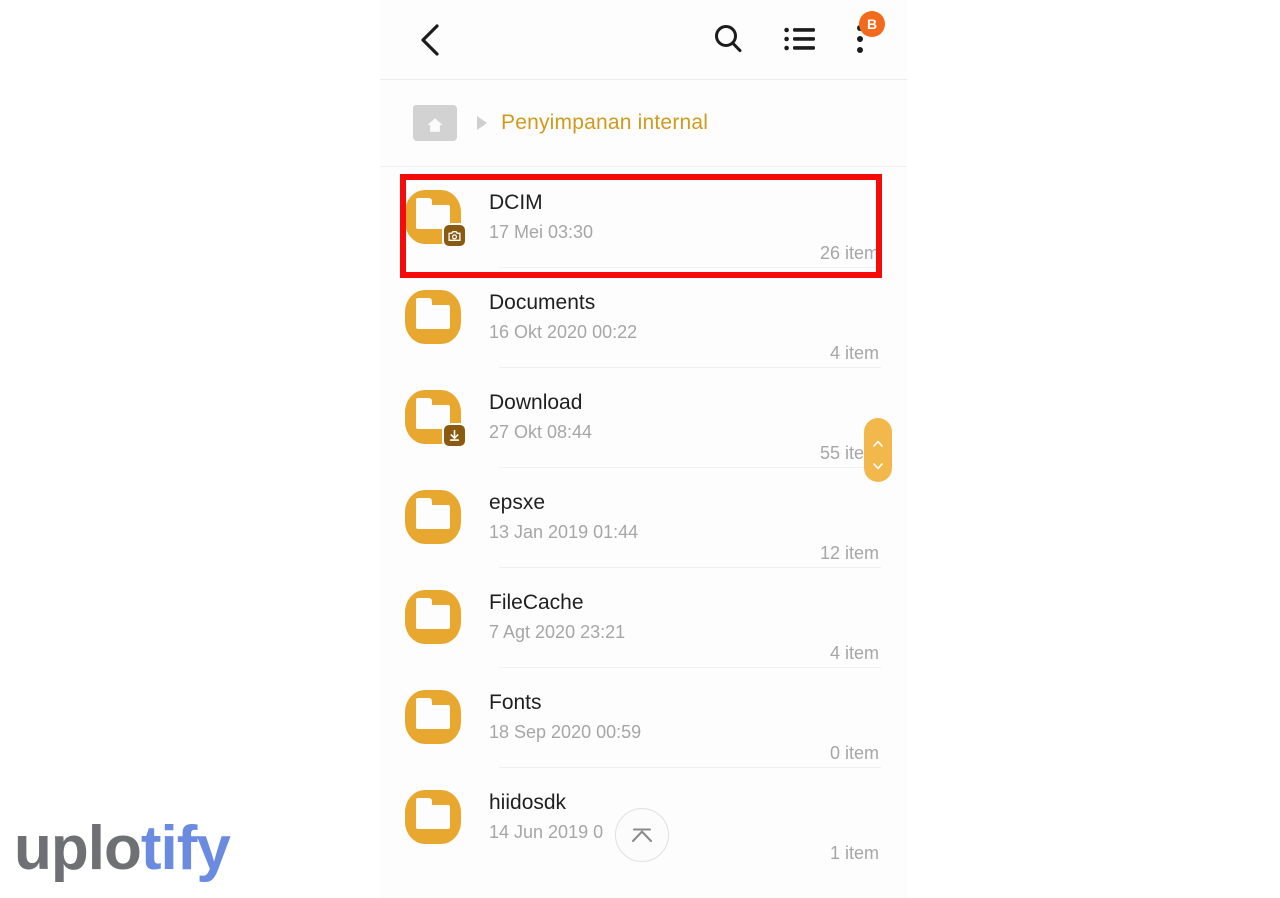  I want to click on list-item: Download 27 Okt 08:44 55 item, so click(643, 417).